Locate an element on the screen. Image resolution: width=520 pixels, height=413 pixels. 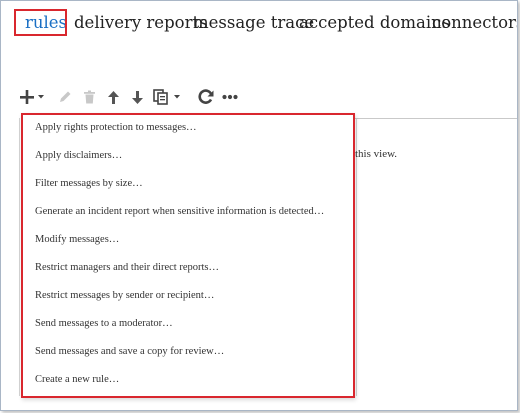
plus-icon is located at coordinates (32, 97).